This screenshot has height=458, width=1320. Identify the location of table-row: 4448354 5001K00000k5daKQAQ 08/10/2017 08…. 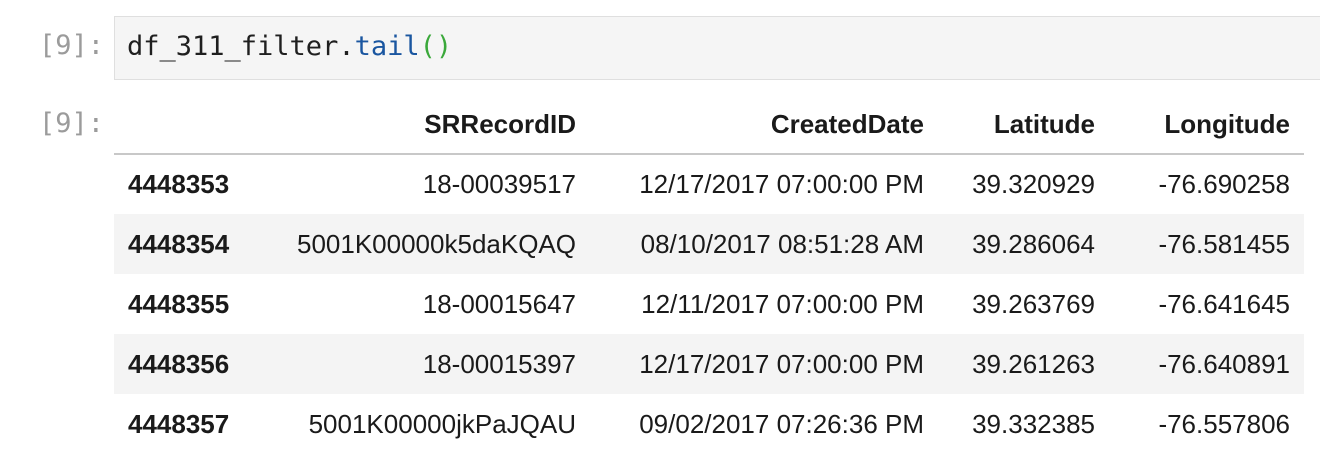
(709, 244).